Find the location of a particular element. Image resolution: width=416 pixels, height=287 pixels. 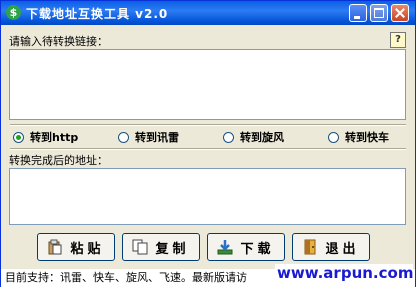

paste-button: 粘贴 is located at coordinates (76, 247).